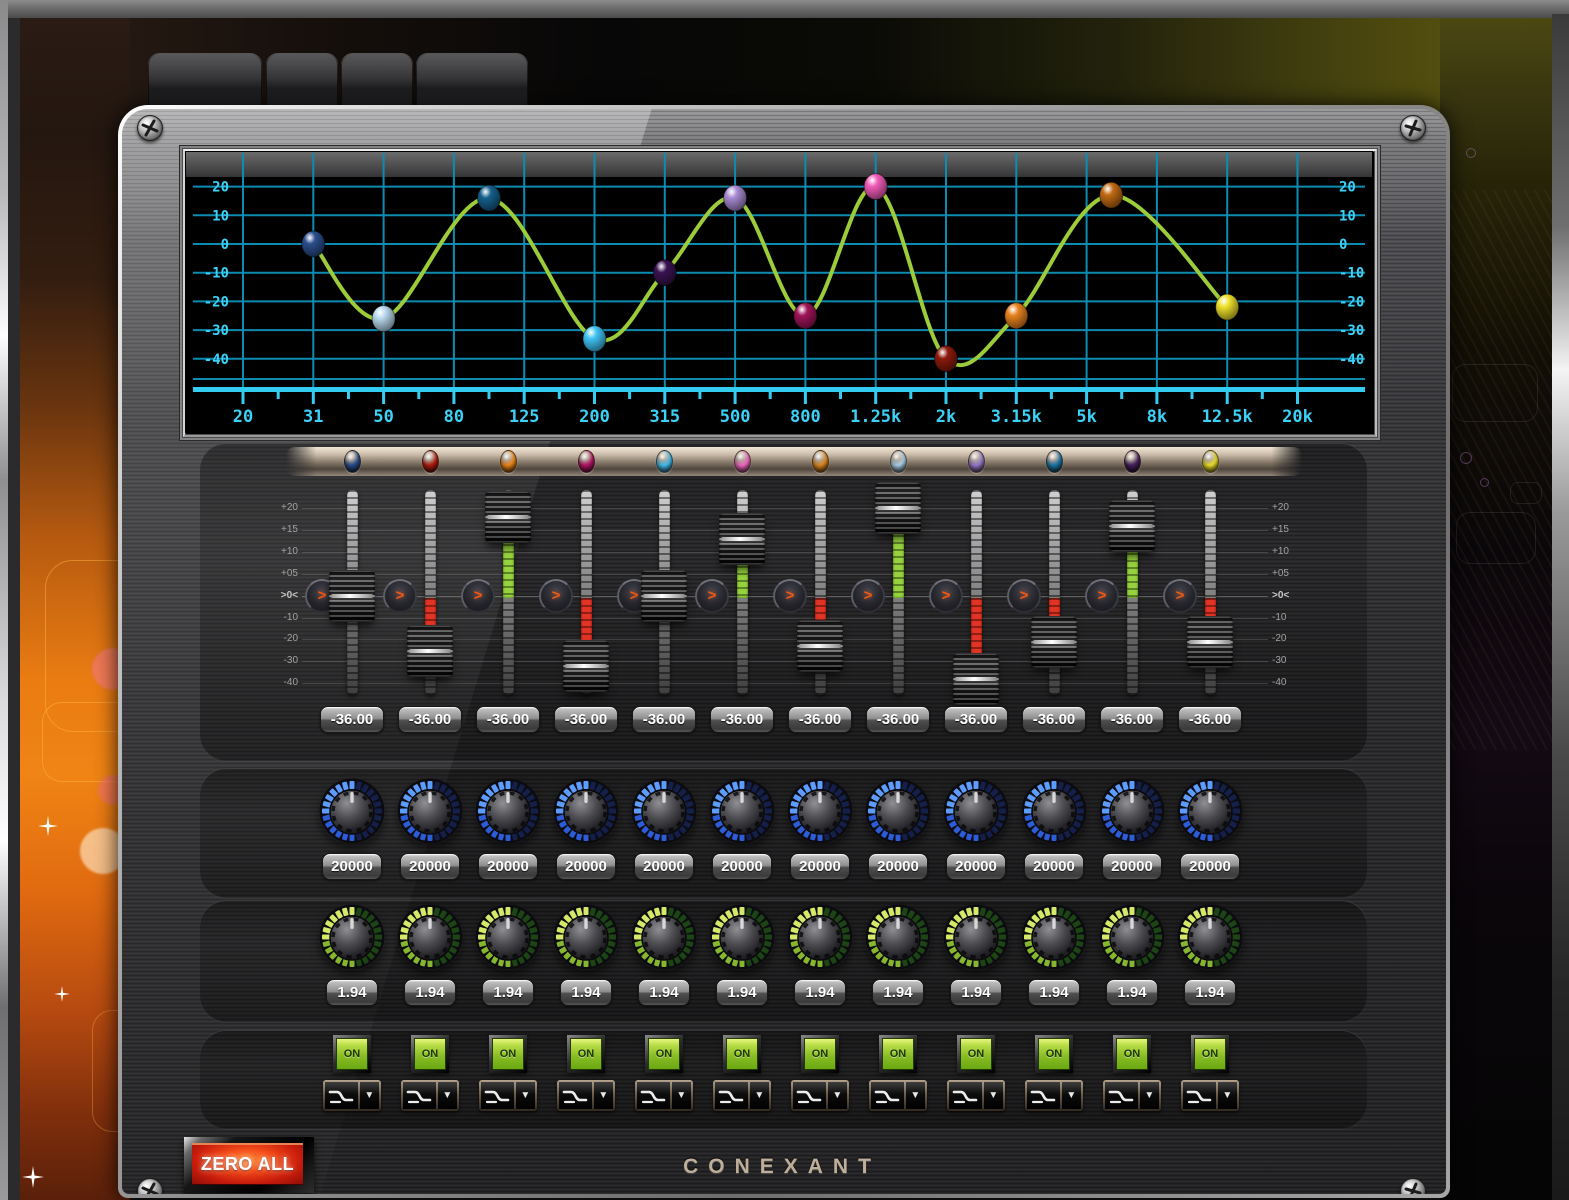 Image resolution: width=1569 pixels, height=1200 pixels. What do you see at coordinates (742, 1054) in the screenshot?
I see `band-on-button-6: ON` at bounding box center [742, 1054].